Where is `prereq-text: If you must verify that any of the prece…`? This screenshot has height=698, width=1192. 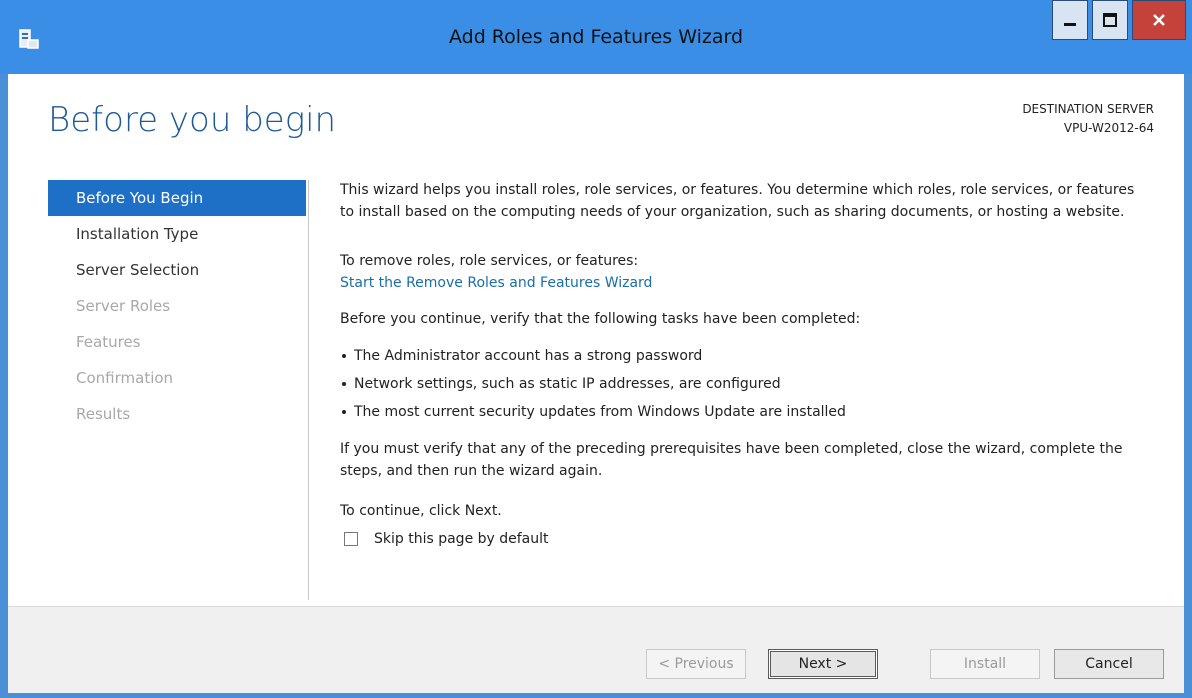 prereq-text: If you must verify that any of the prece… is located at coordinates (731, 460).